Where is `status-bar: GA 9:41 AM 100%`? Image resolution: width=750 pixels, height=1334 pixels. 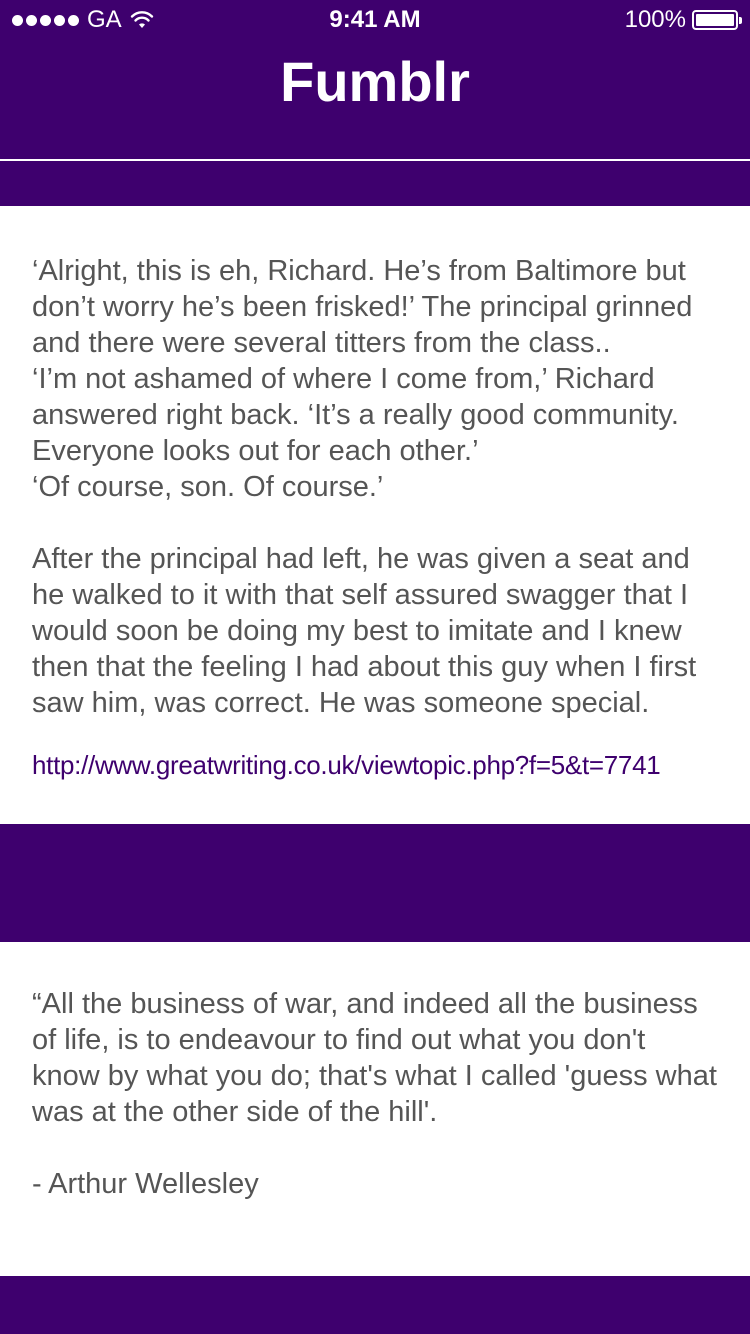 status-bar: GA 9:41 AM 100% is located at coordinates (375, 20).